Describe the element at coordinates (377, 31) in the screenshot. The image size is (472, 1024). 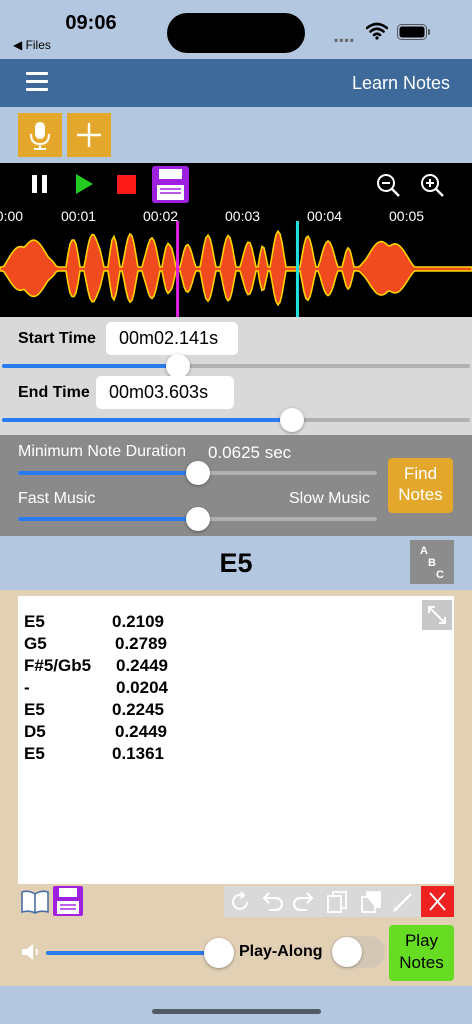
I see `wifi-icon` at that location.